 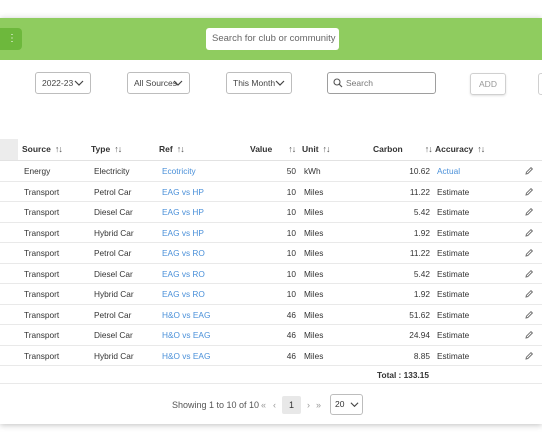 What do you see at coordinates (318, 405) in the screenshot?
I see `last-page-button: »` at bounding box center [318, 405].